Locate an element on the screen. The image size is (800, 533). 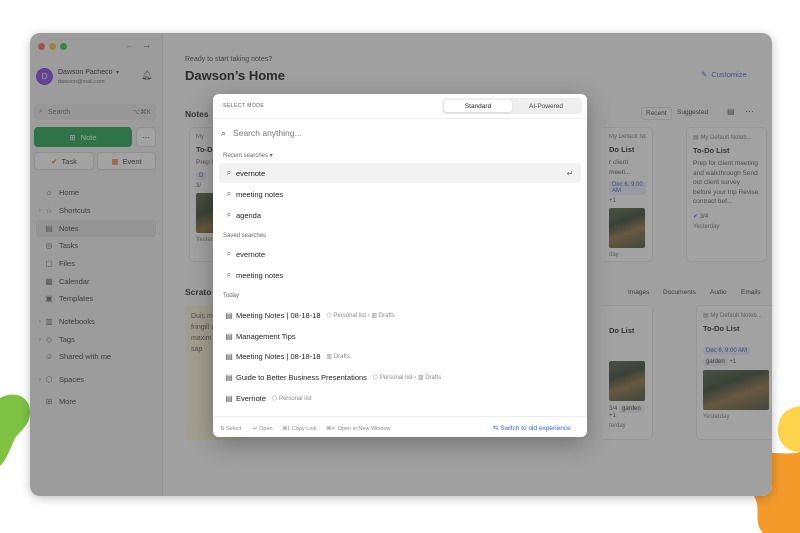
command-enter-icon: ⌘↵ is located at coordinates (332, 429).